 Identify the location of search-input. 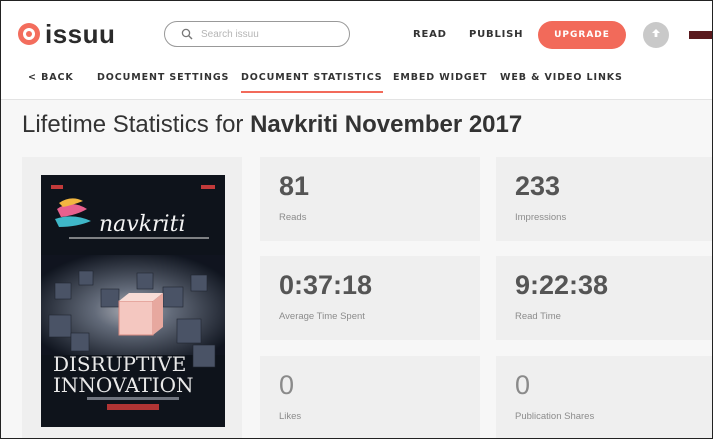
(266, 34).